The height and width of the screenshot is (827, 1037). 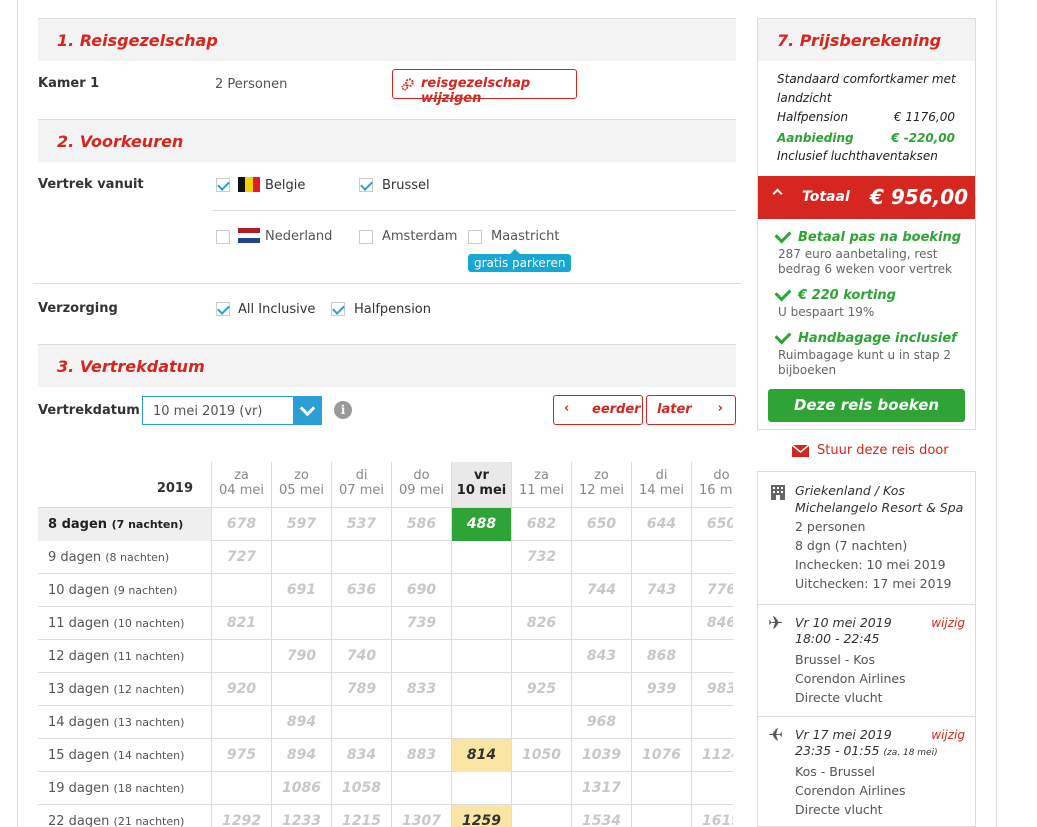 What do you see at coordinates (421, 623) in the screenshot?
I see `price-cell: 739` at bounding box center [421, 623].